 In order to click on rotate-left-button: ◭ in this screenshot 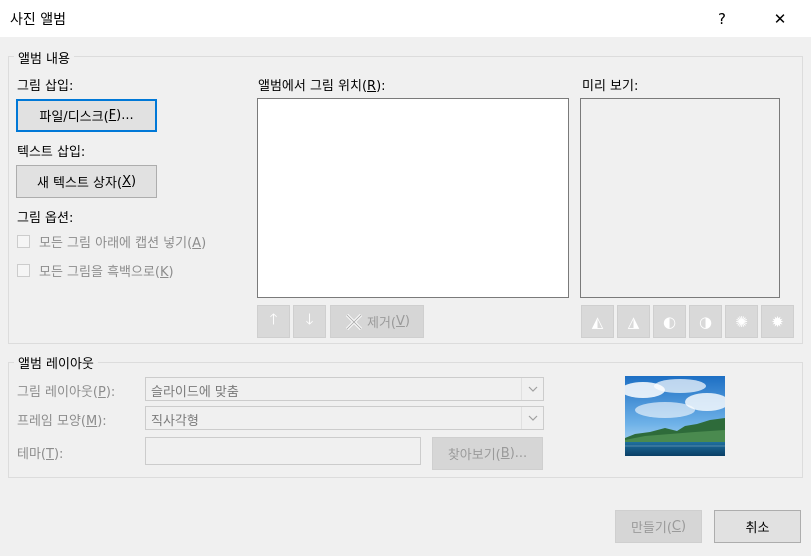, I will do `click(597, 321)`.